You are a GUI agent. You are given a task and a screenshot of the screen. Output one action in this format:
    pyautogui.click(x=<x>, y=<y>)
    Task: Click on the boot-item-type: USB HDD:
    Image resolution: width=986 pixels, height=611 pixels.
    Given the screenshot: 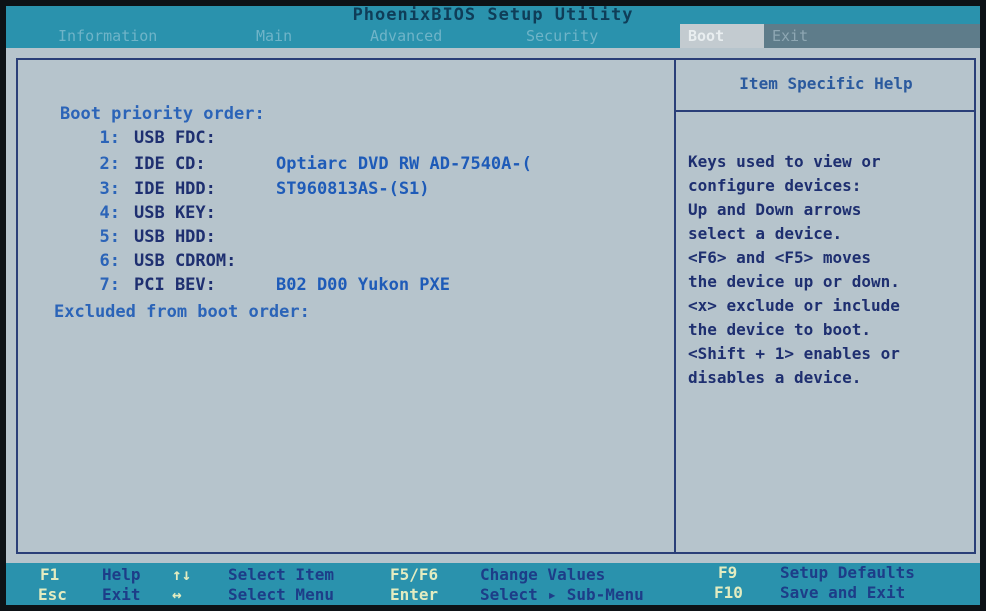 What is the action you would take?
    pyautogui.click(x=175, y=237)
    